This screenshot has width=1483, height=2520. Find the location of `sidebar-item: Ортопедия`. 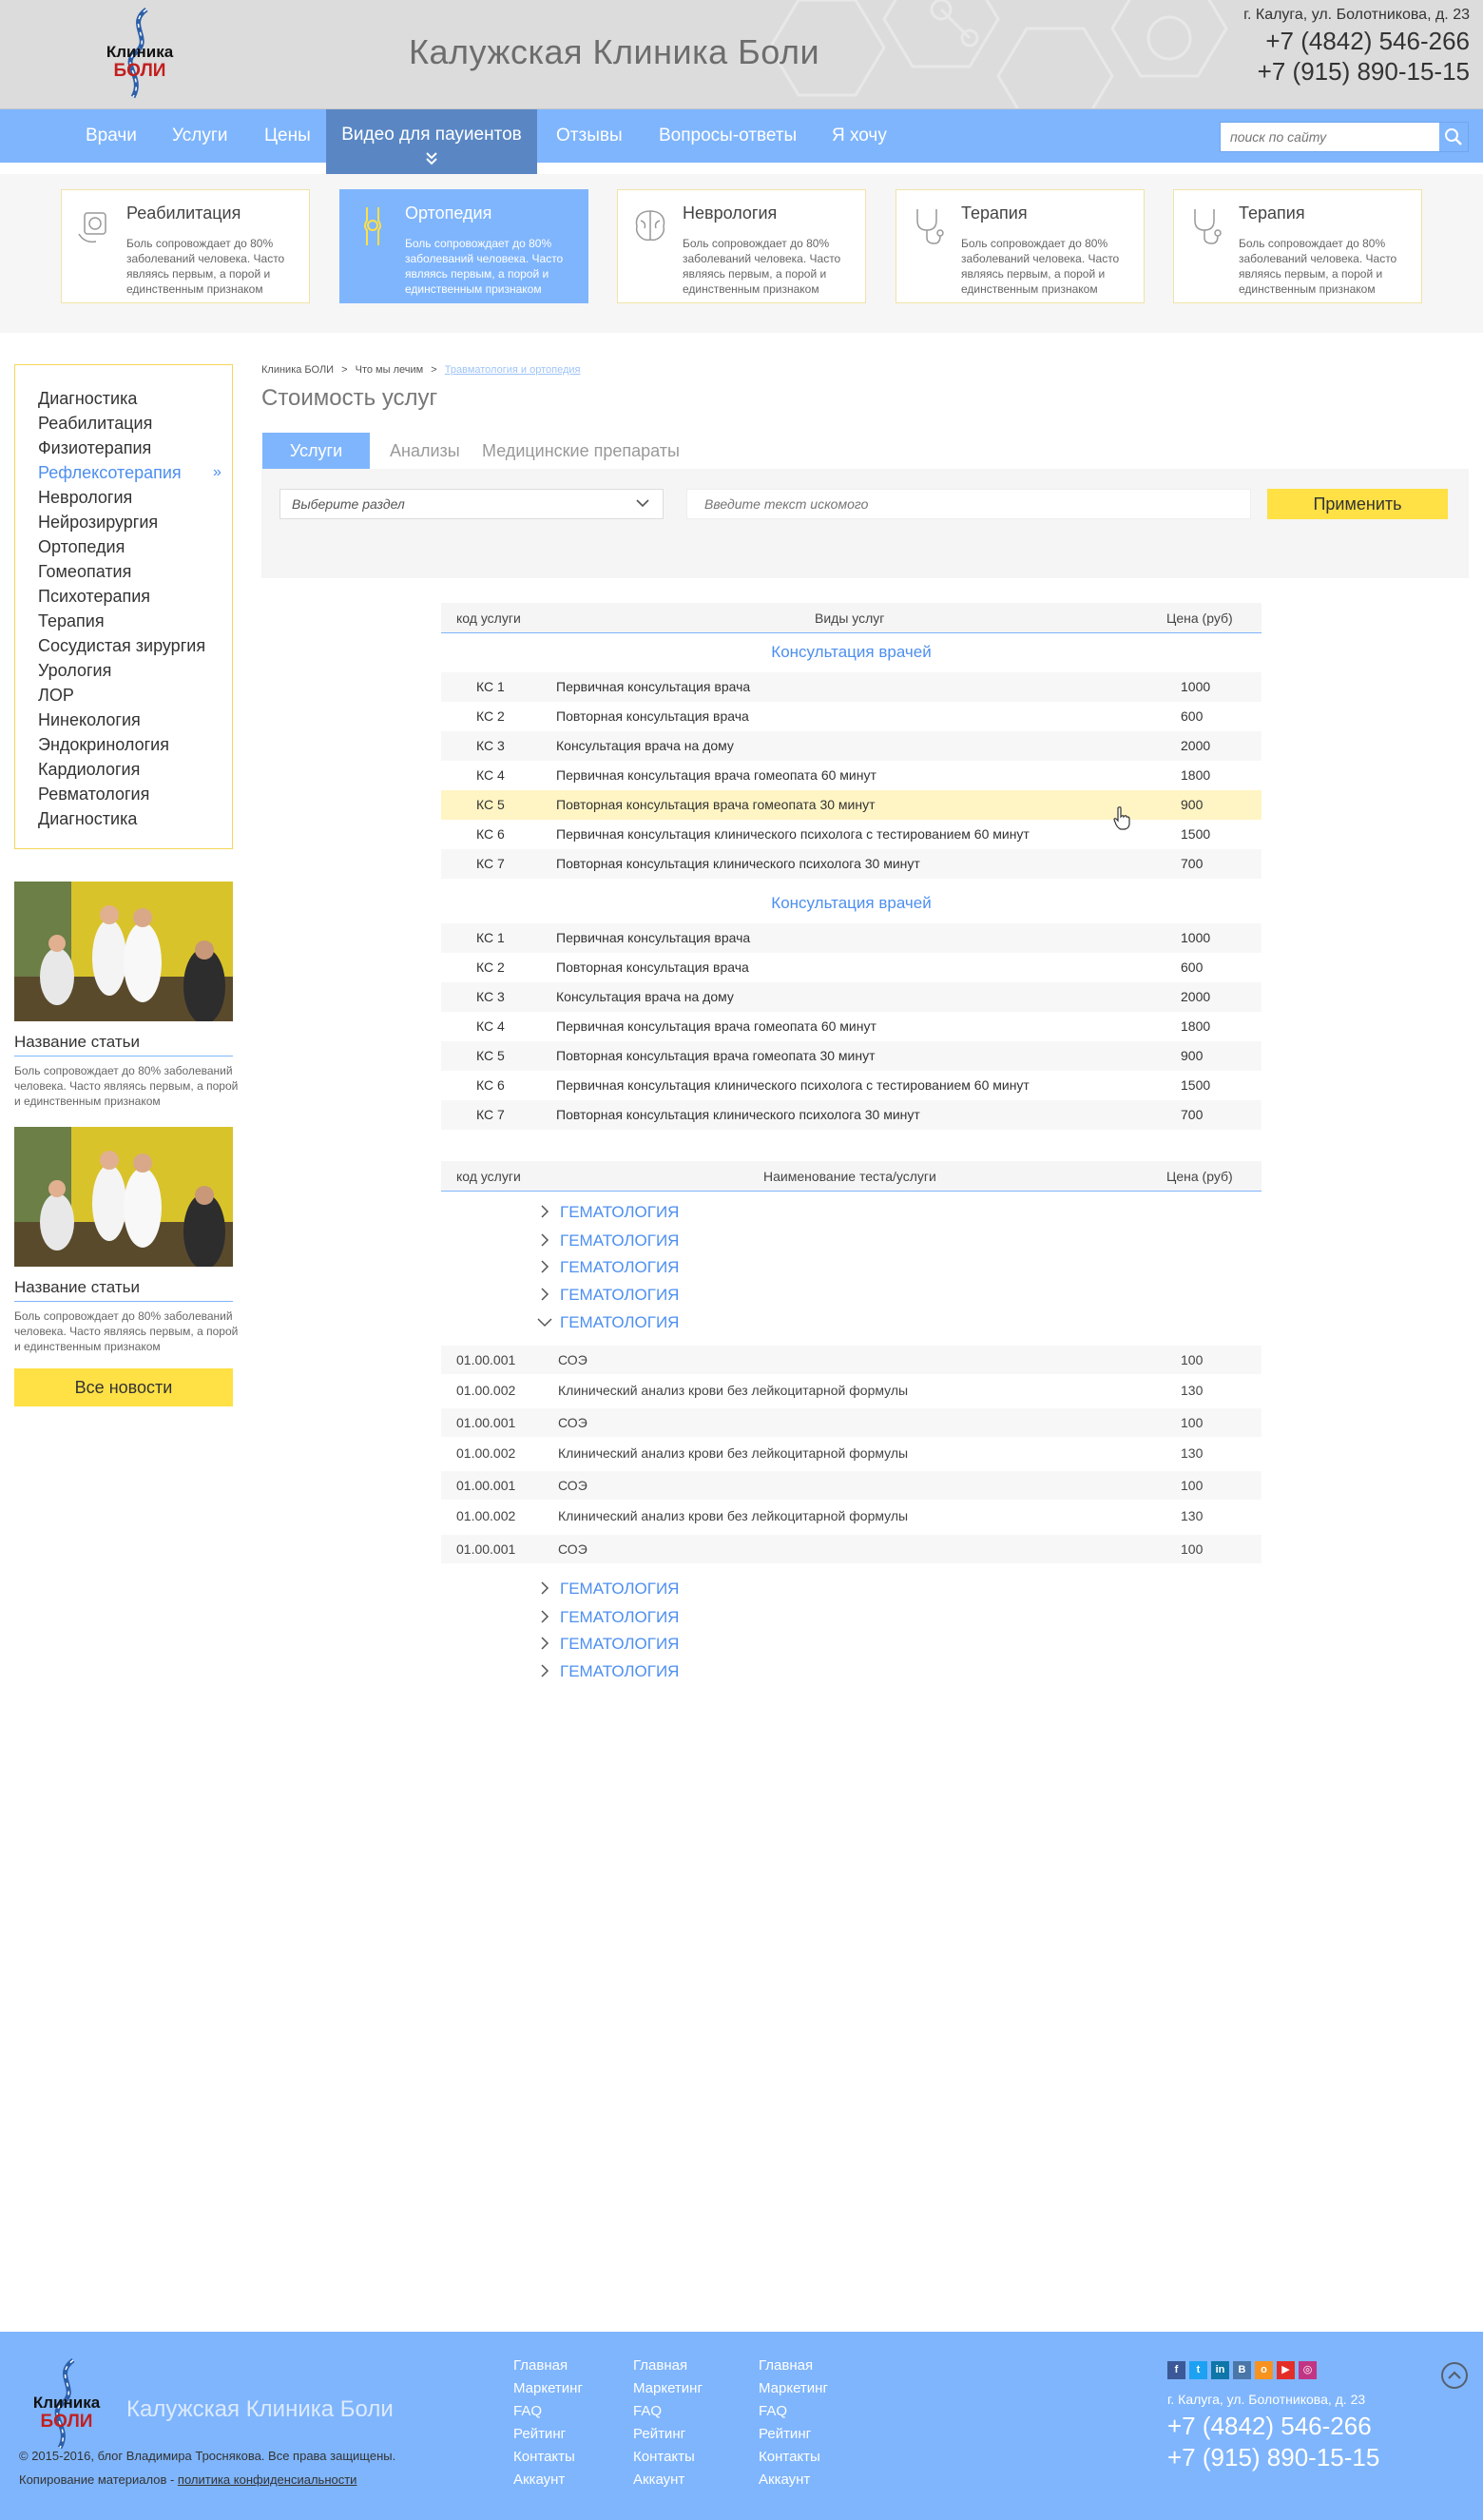

sidebar-item: Ортопедия is located at coordinates (135, 546).